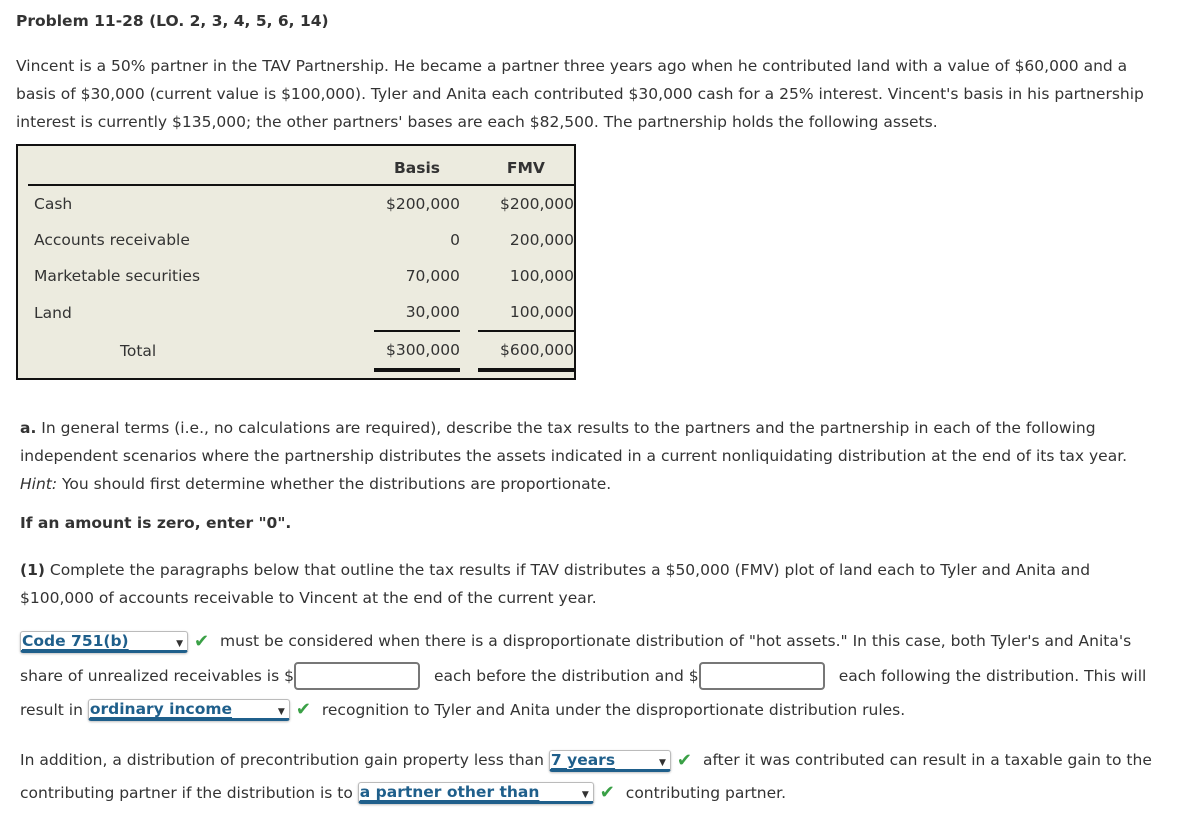 The width and height of the screenshot is (1178, 824). What do you see at coordinates (422, 204) in the screenshot?
I see `row-basis: $200,000` at bounding box center [422, 204].